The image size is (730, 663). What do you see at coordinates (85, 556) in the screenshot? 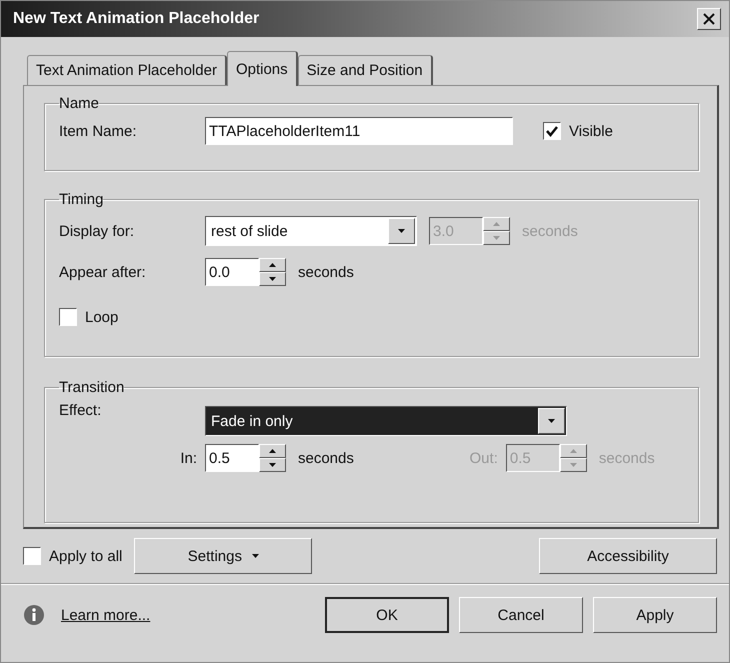
I see `checkbox-label: Apply to all` at bounding box center [85, 556].